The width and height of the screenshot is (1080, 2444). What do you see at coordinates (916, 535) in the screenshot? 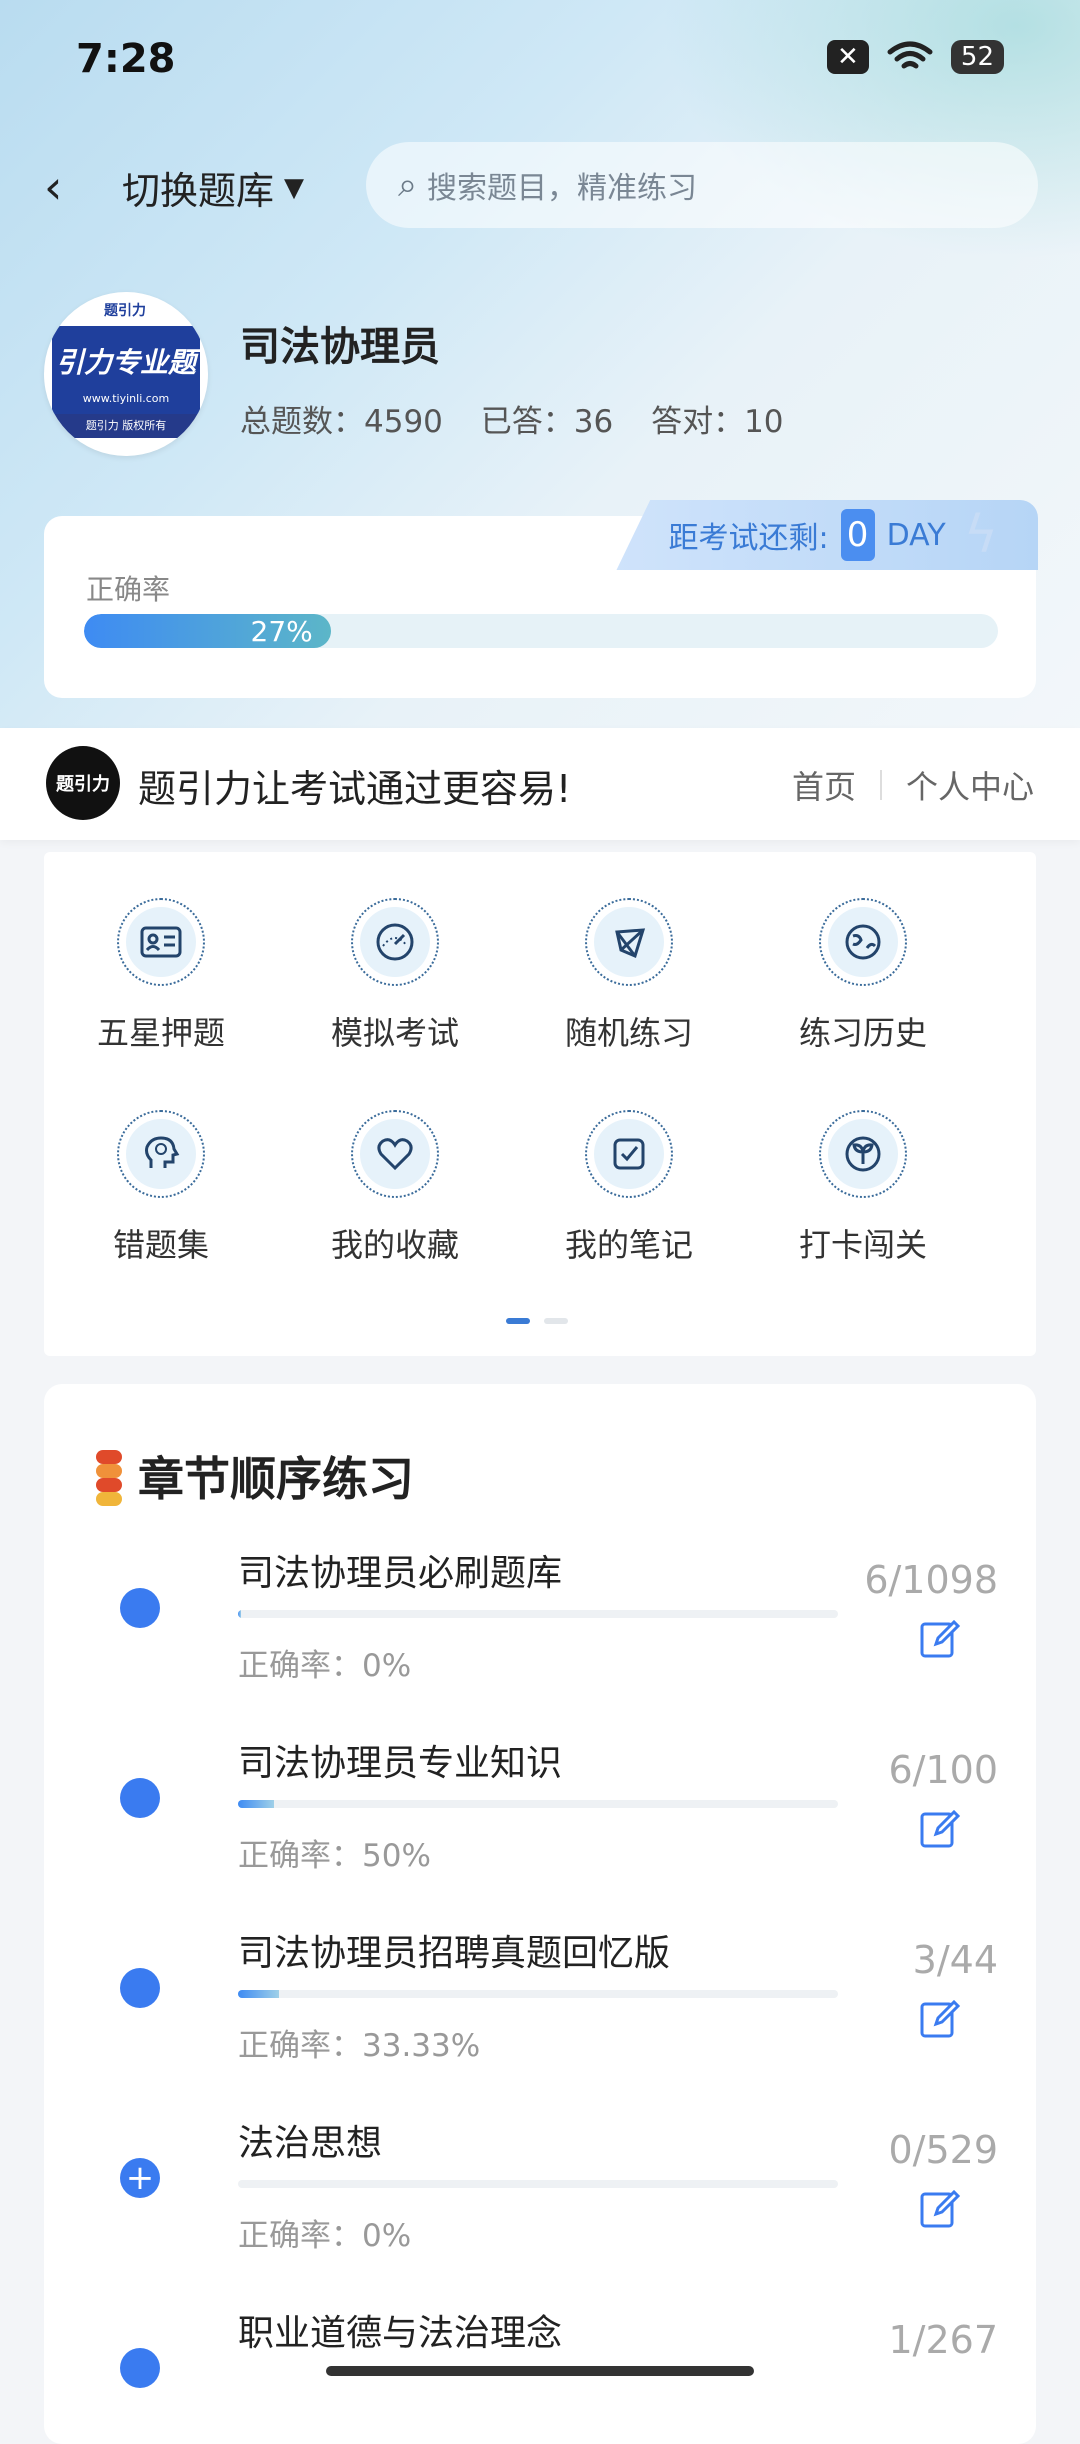
I see `countdown-unit: DAY` at bounding box center [916, 535].